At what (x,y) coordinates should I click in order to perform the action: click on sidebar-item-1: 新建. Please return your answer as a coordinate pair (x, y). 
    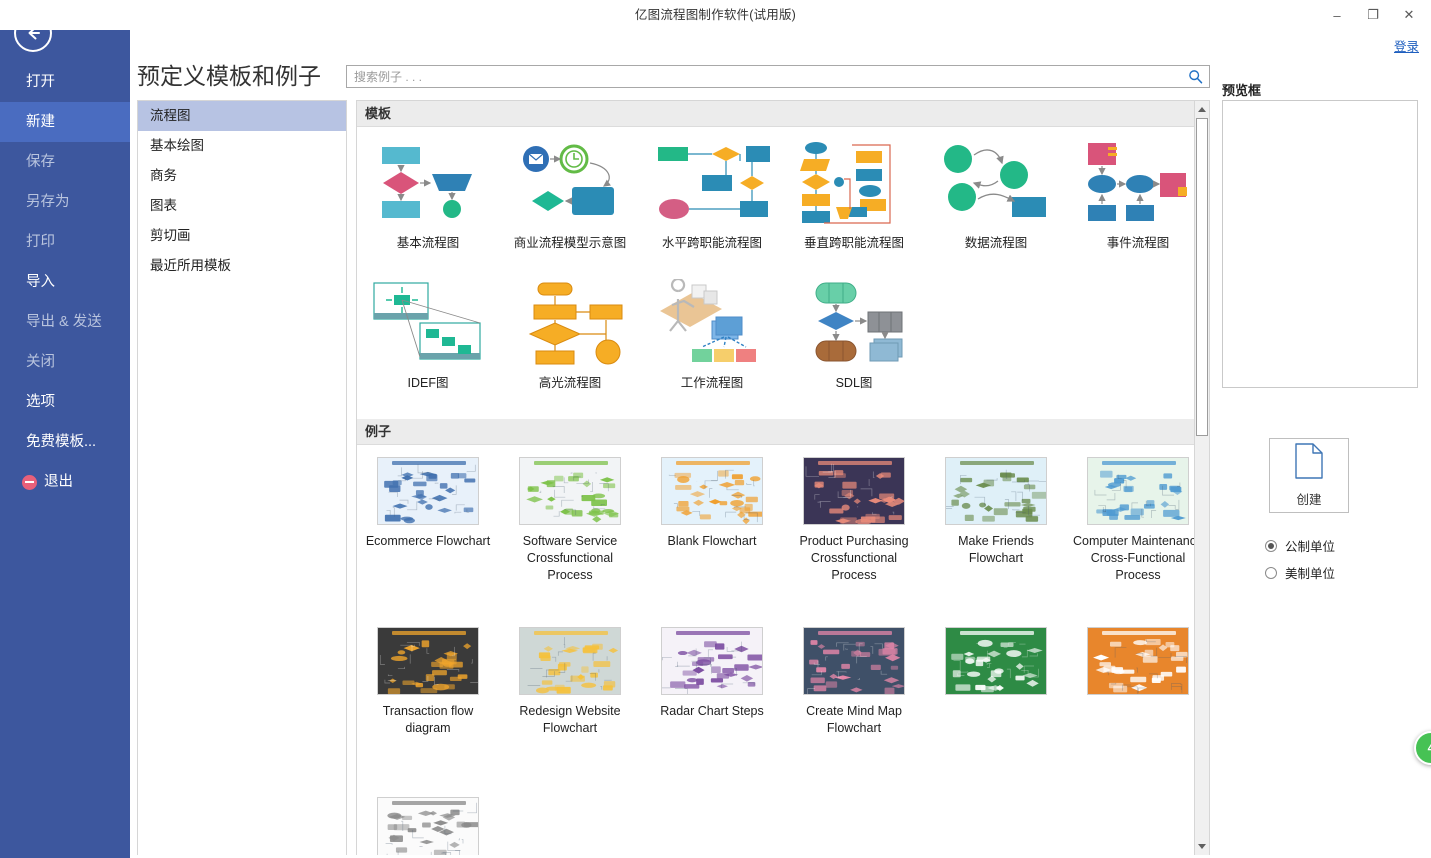
    Looking at the image, I should click on (65, 122).